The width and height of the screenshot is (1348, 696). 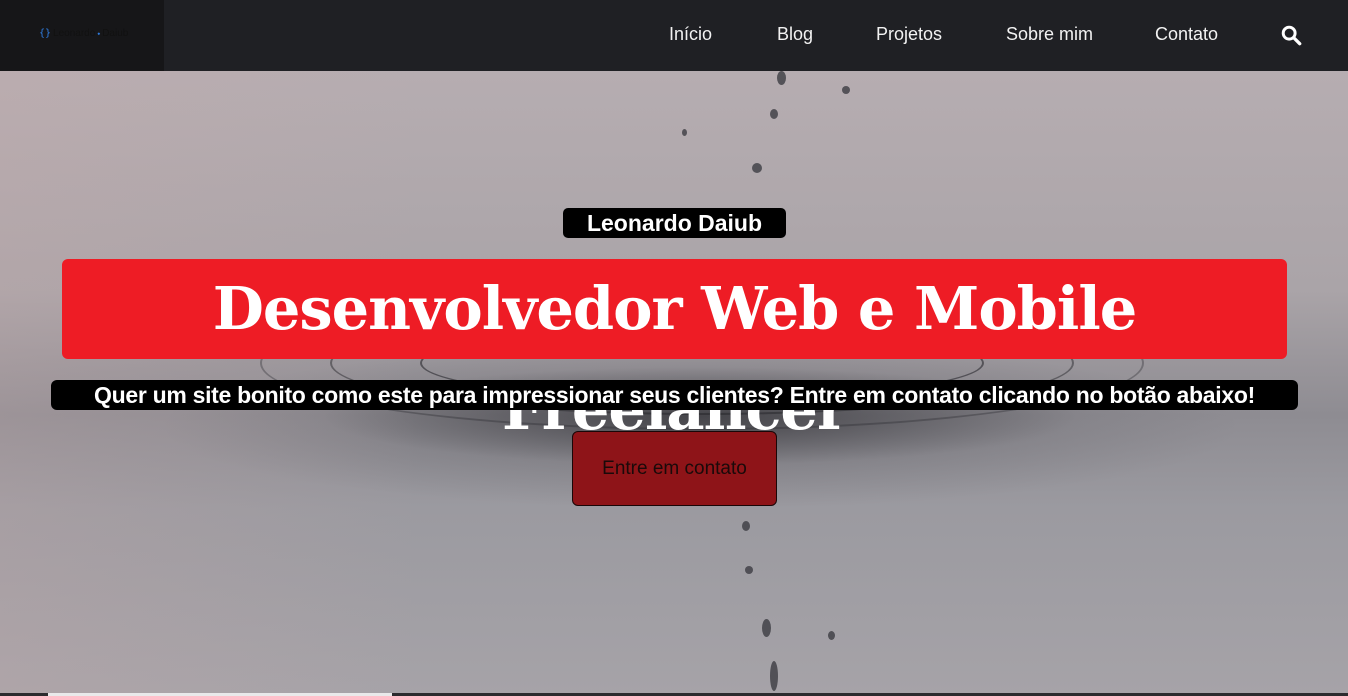 What do you see at coordinates (674, 468) in the screenshot?
I see `contact-button: Entre em contato` at bounding box center [674, 468].